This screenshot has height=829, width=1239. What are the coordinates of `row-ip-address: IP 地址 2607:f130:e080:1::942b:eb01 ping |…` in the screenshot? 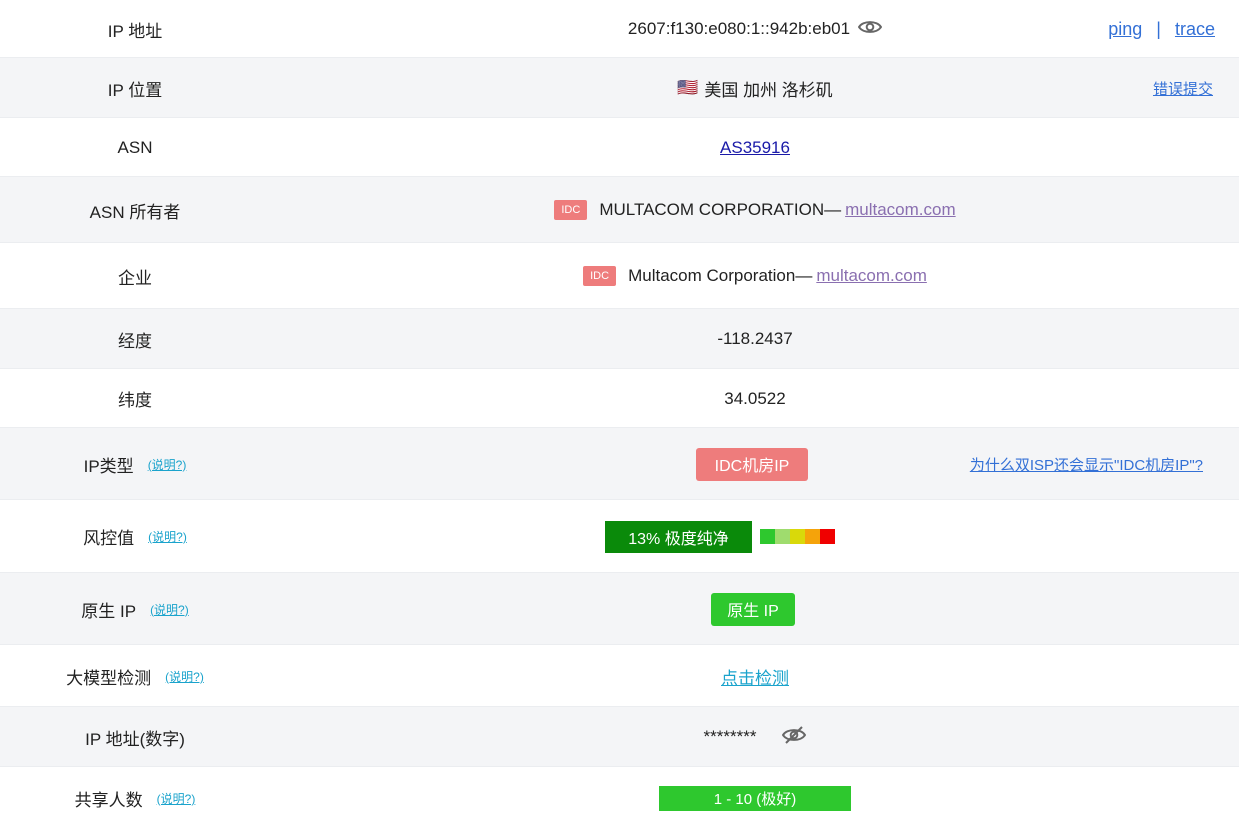 It's located at (619, 29).